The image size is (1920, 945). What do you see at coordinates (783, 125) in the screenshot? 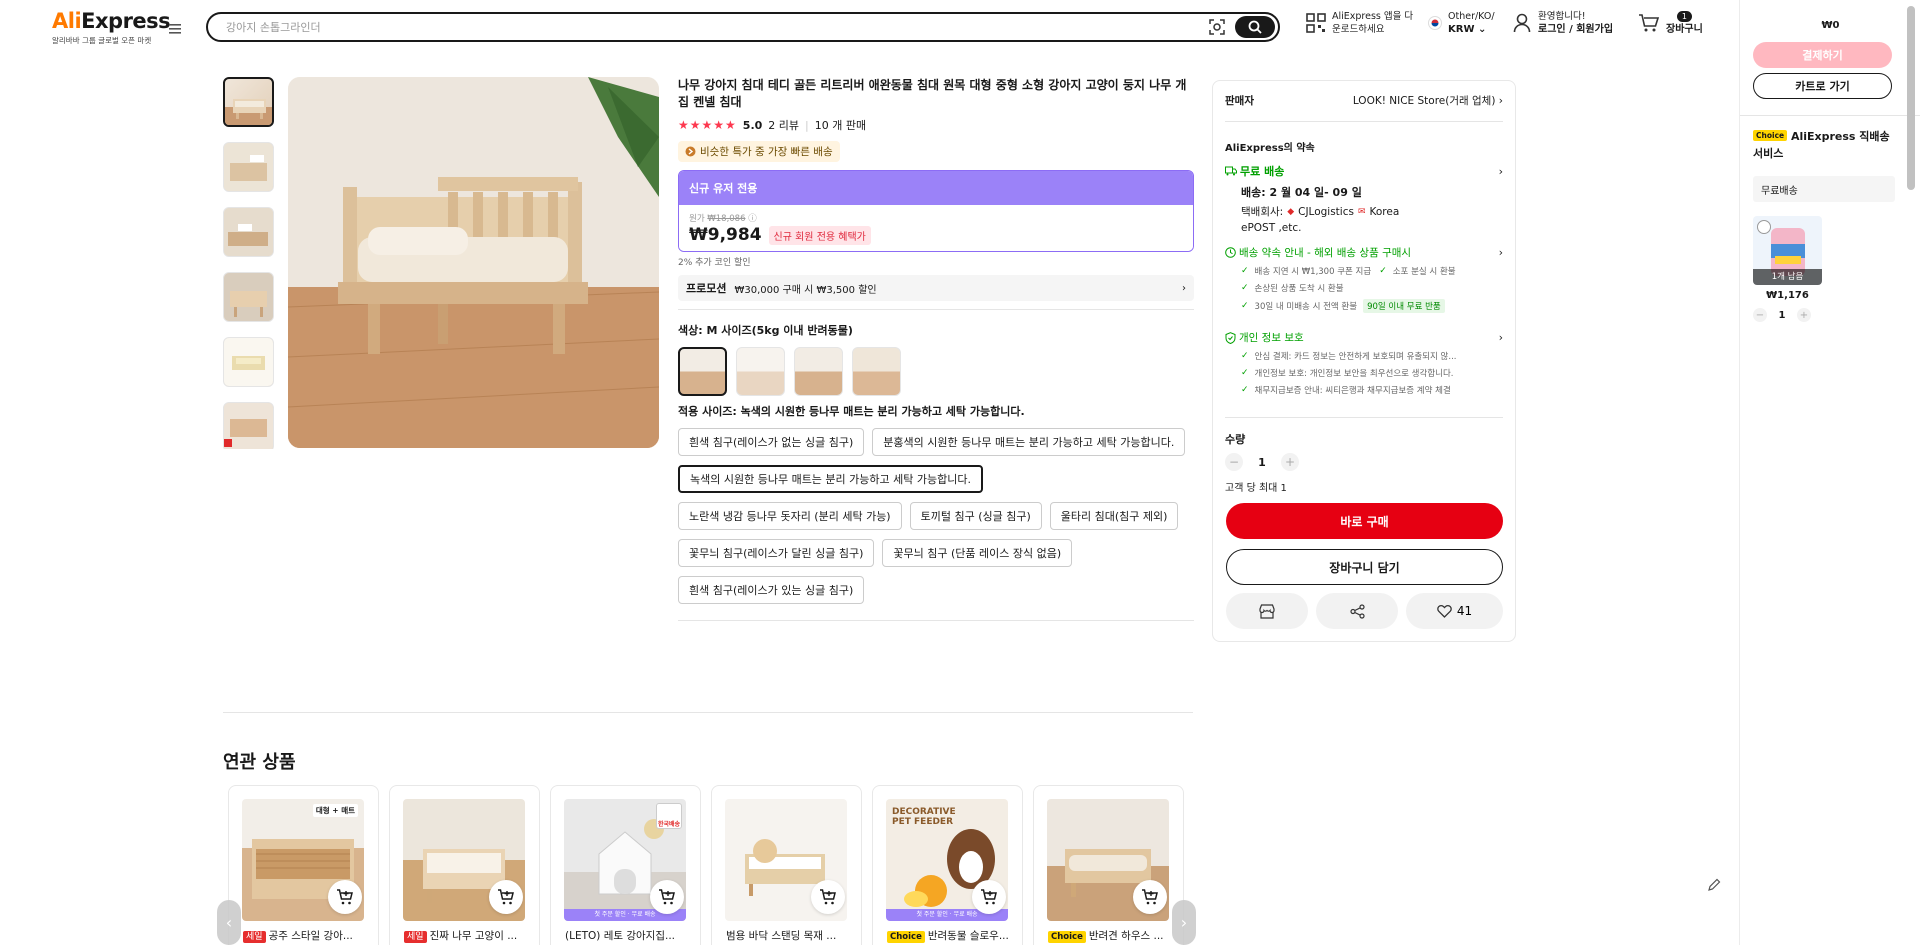
I see `review-count-link: 2 리뷰` at bounding box center [783, 125].